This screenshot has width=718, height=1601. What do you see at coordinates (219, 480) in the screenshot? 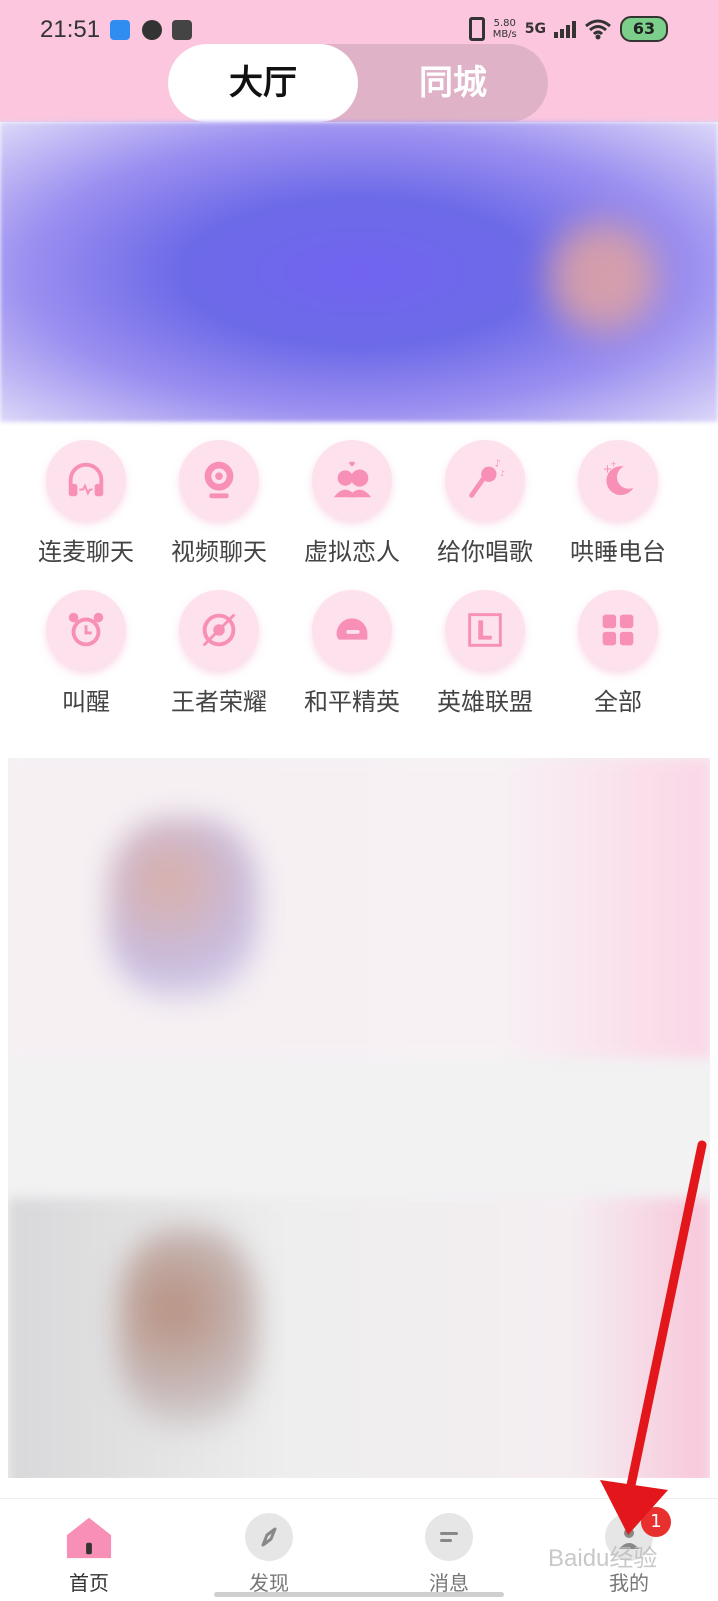
I see `webcam-icon` at bounding box center [219, 480].